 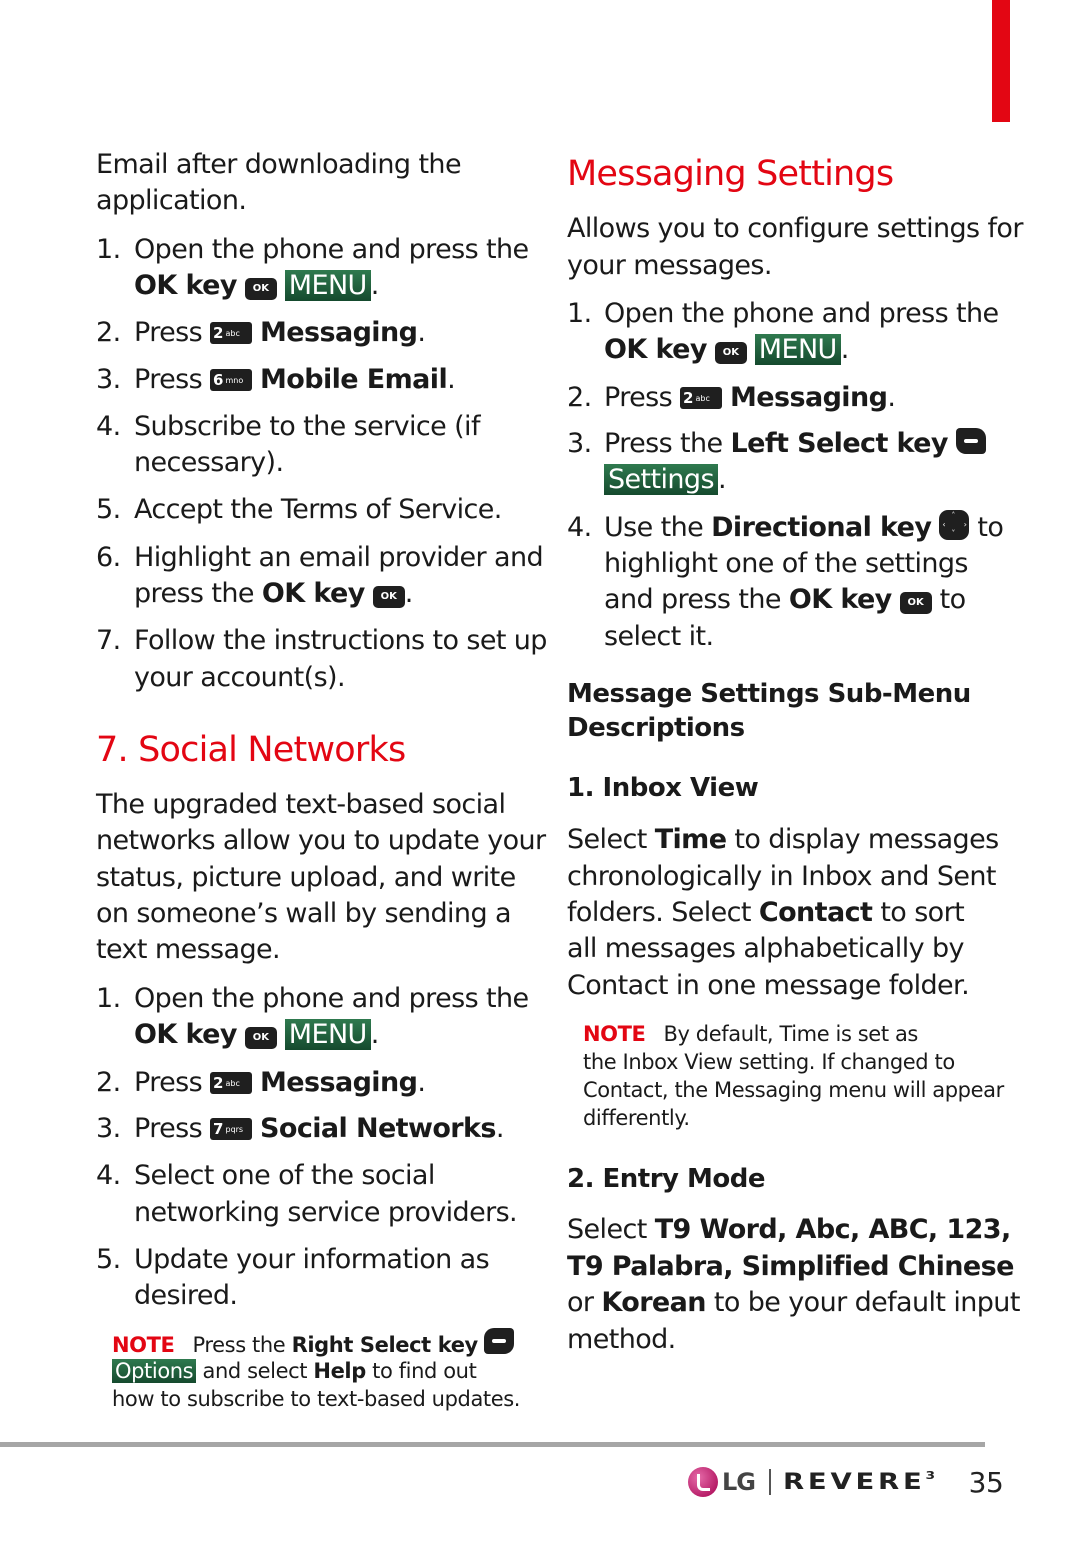 I want to click on text: or, so click(x=580, y=1302).